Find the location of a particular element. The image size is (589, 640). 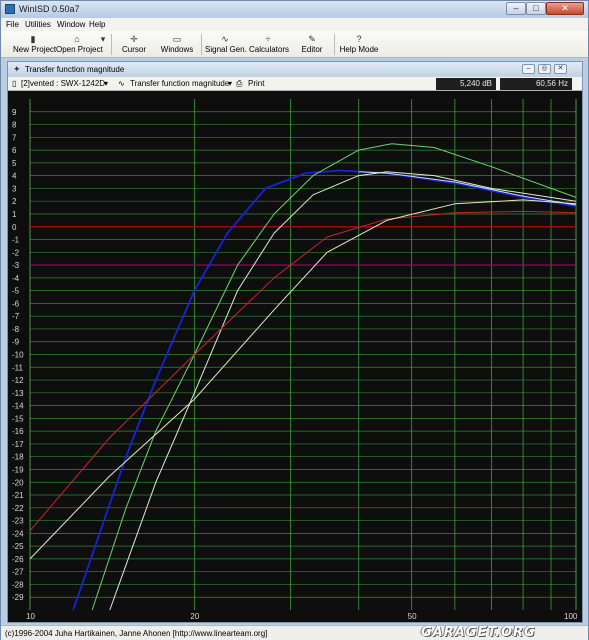

y-tick-label: -17 is located at coordinates (18, 444).